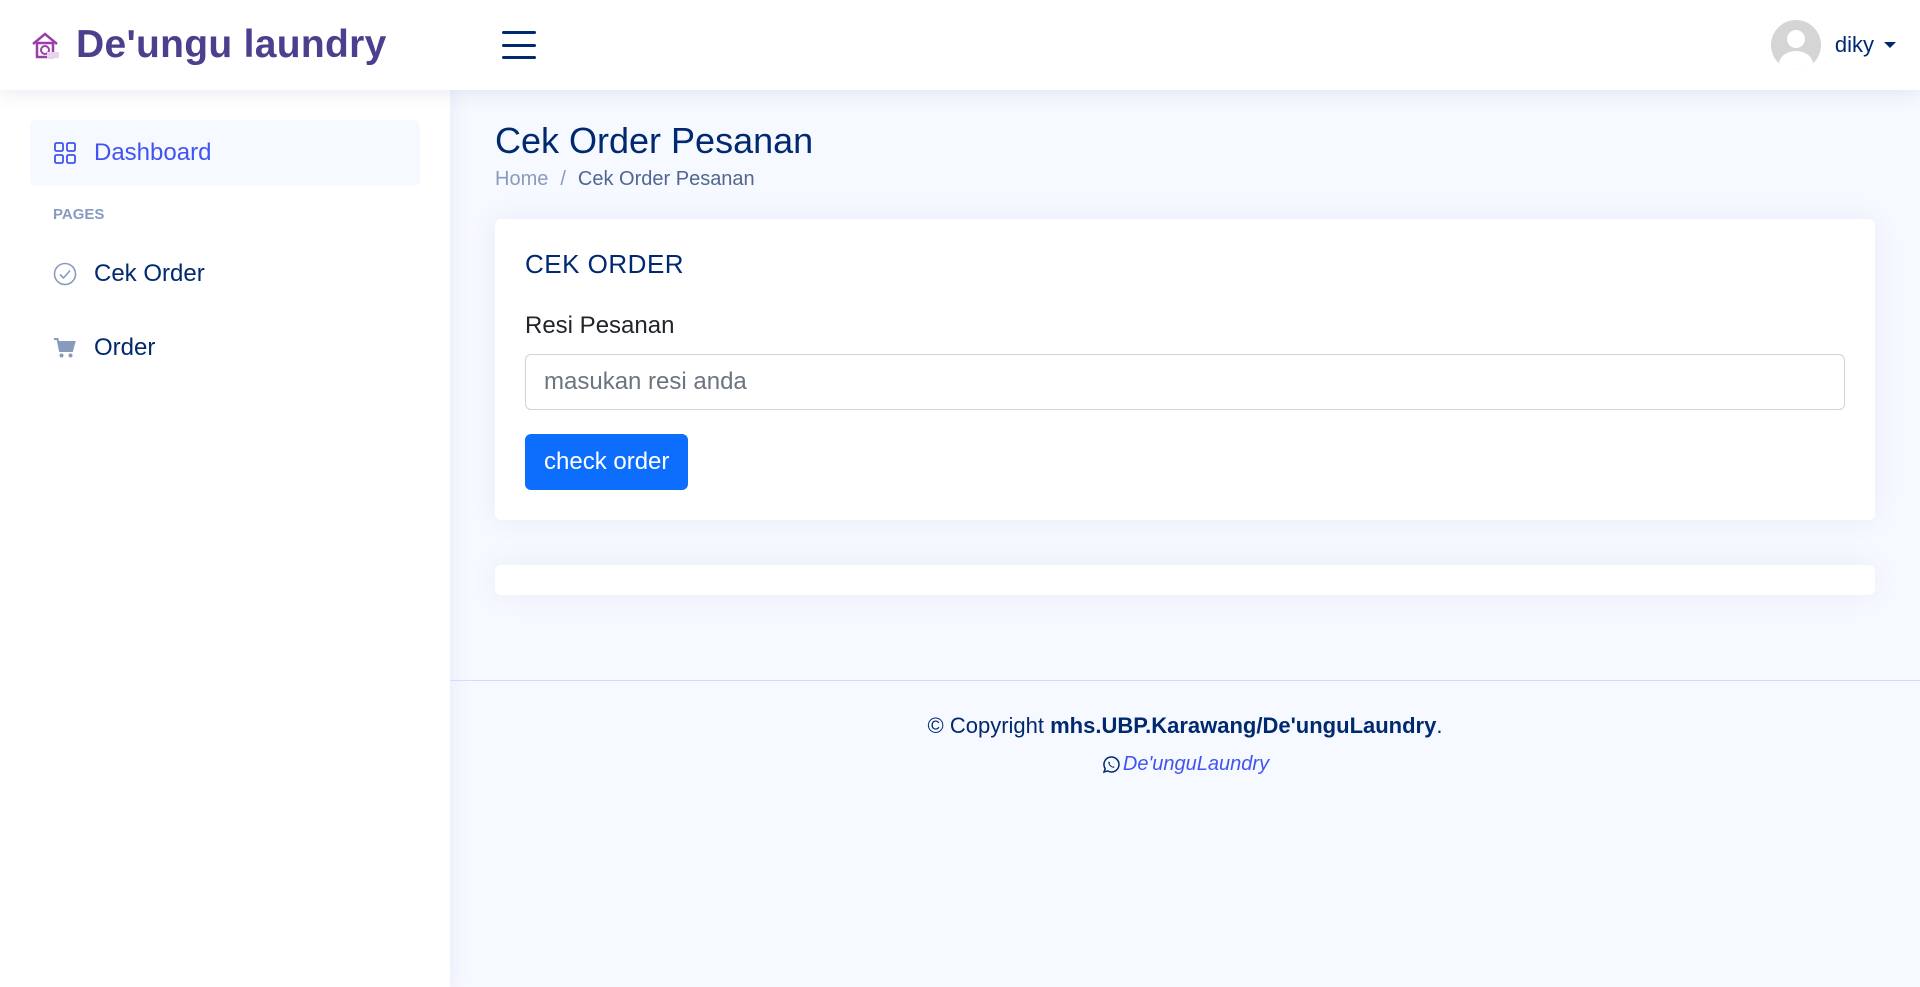  I want to click on credit-link: De'unguLaundry, so click(1196, 764).